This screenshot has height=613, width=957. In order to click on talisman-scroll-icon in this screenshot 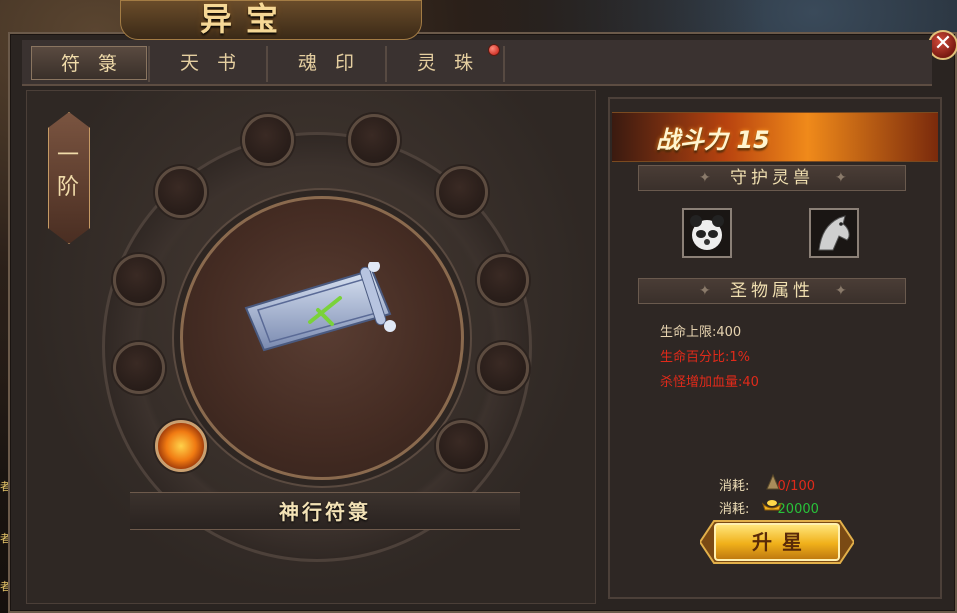, I will do `click(320, 307)`.